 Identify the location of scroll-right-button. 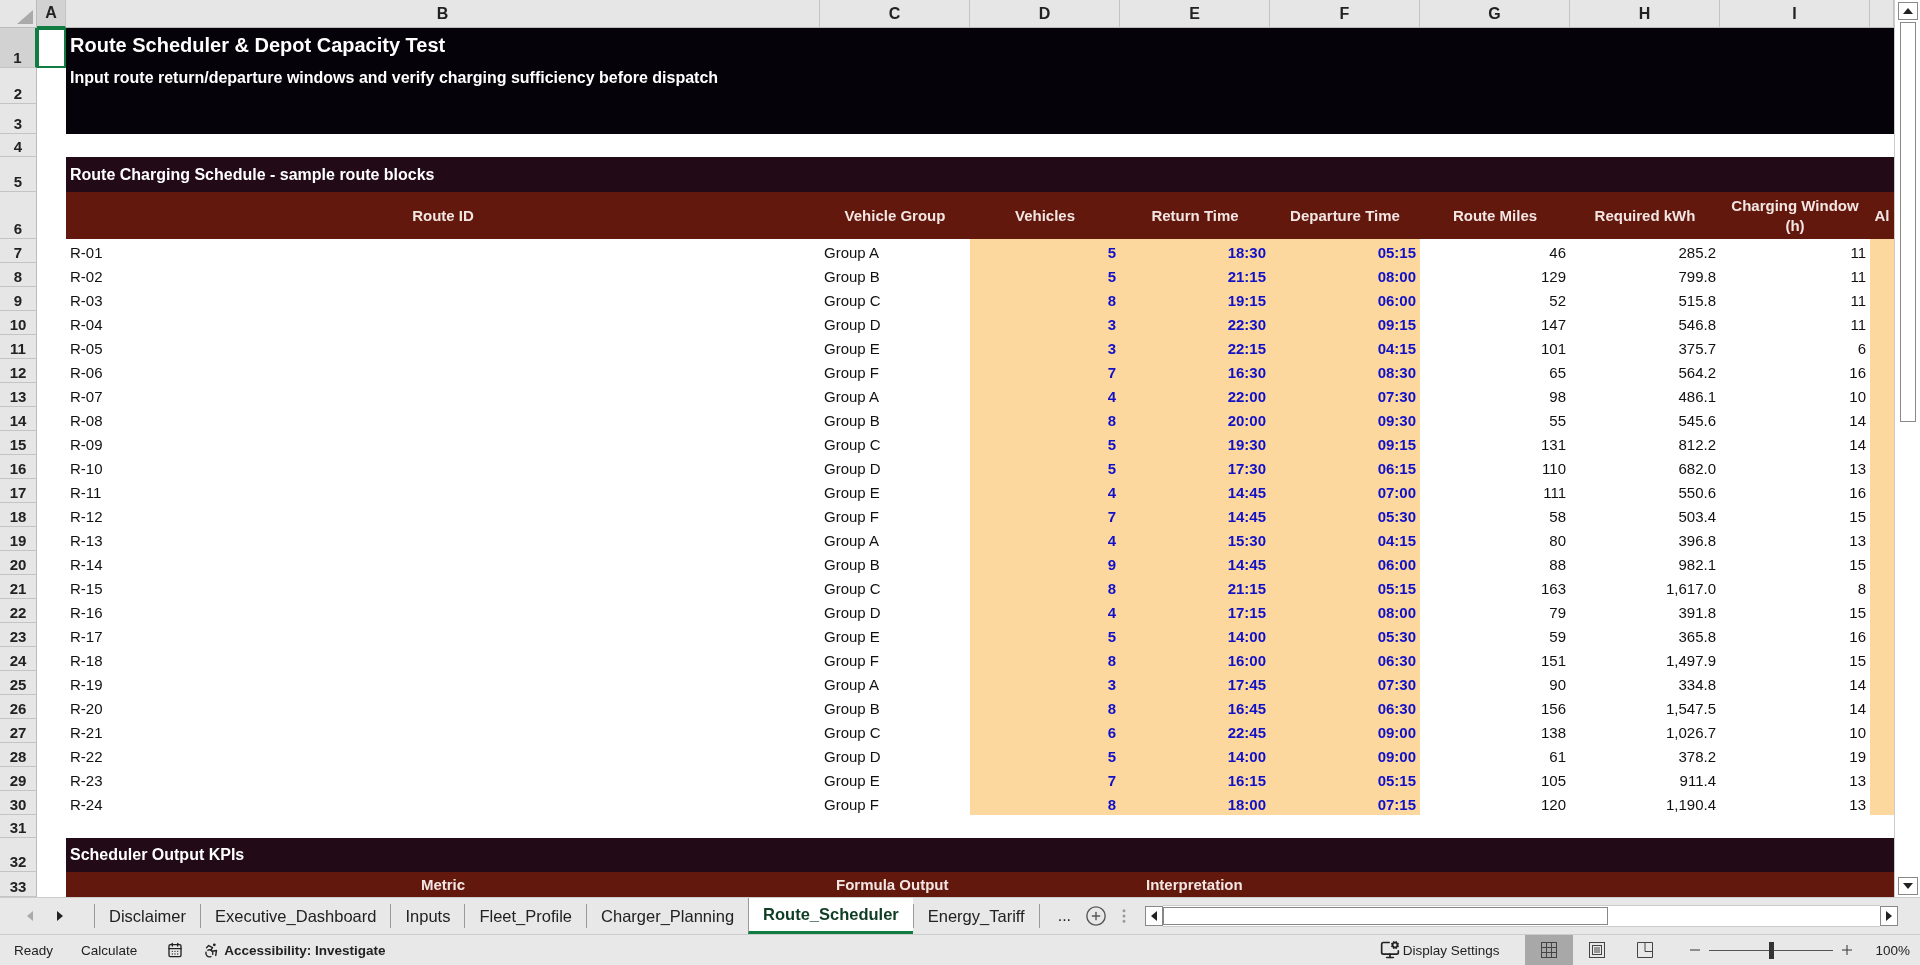
(1889, 916).